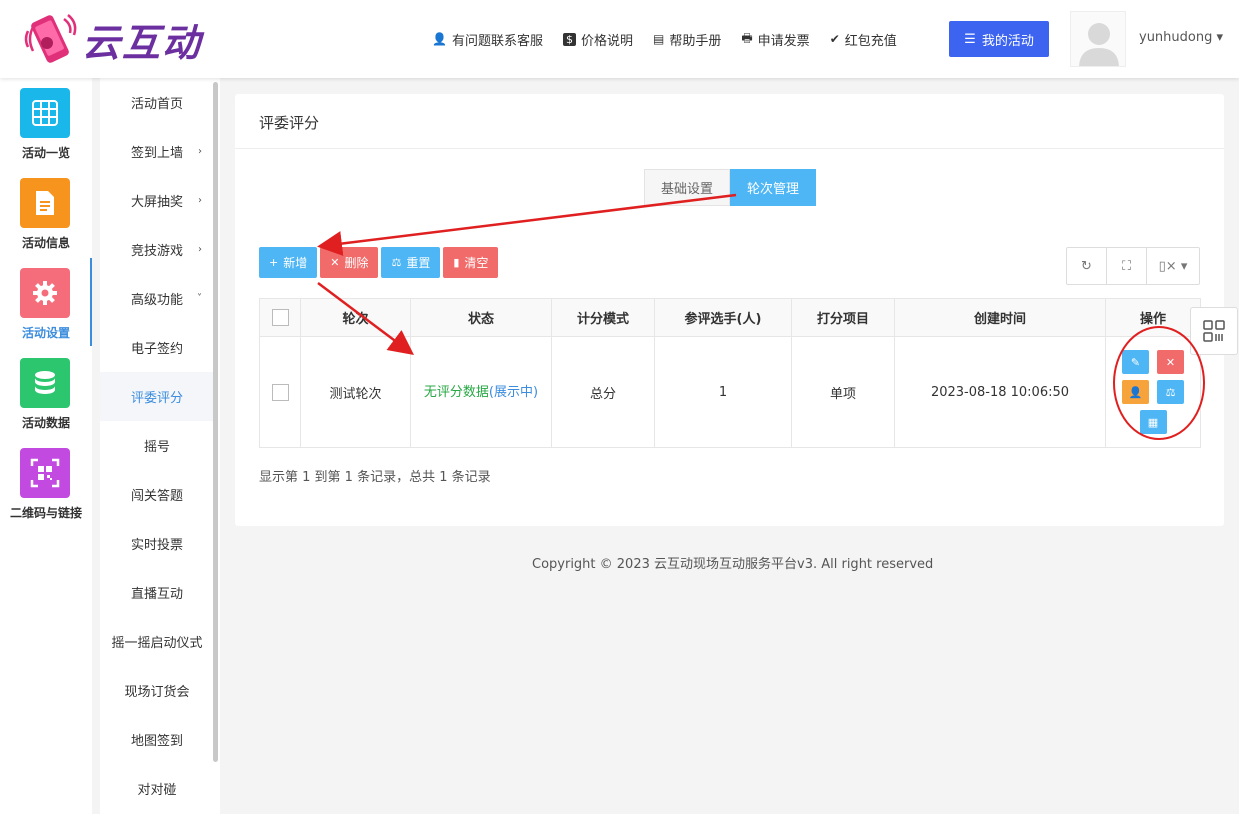 The image size is (1239, 814). What do you see at coordinates (45, 513) in the screenshot?
I see `sidebar-label: 二维码与链接` at bounding box center [45, 513].